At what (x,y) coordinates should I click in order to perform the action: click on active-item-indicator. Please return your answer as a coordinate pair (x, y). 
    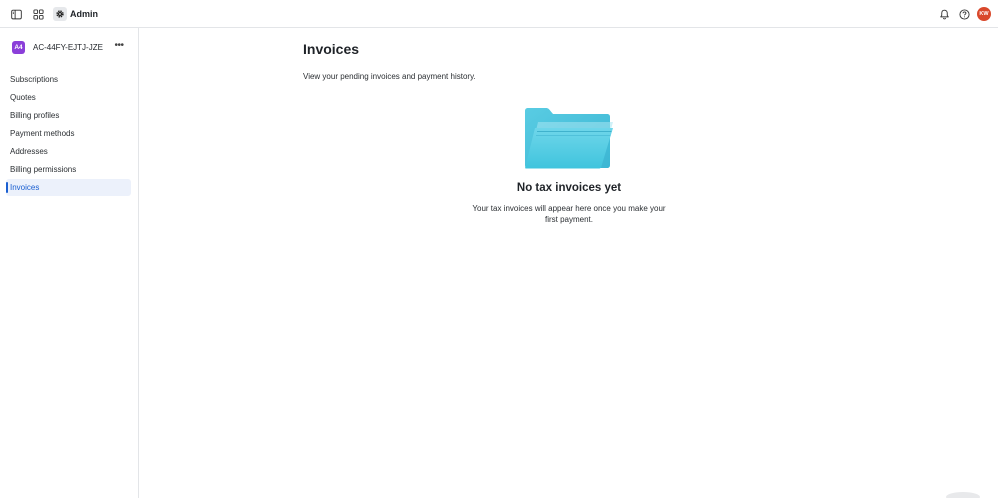
    Looking at the image, I should click on (7, 187).